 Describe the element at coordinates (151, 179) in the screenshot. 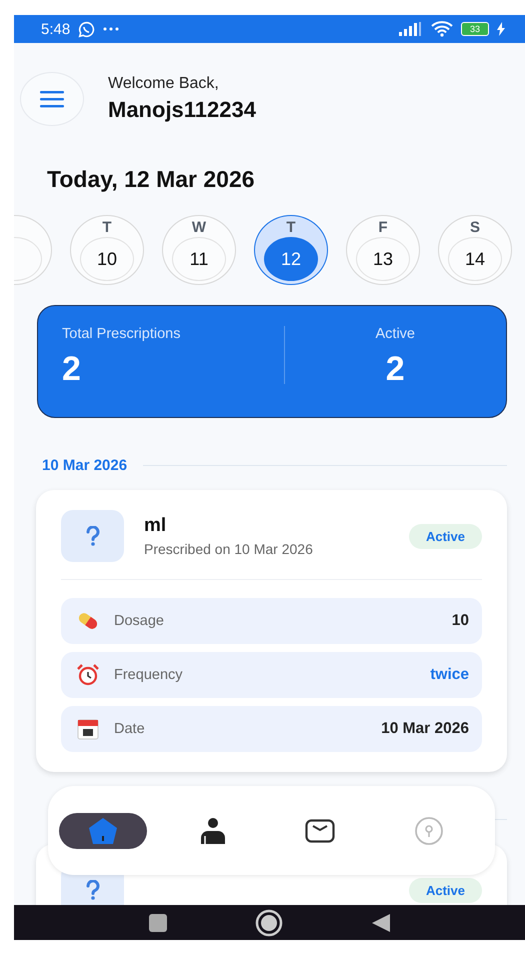

I see `date-title: Today, 12 Mar 2026` at that location.